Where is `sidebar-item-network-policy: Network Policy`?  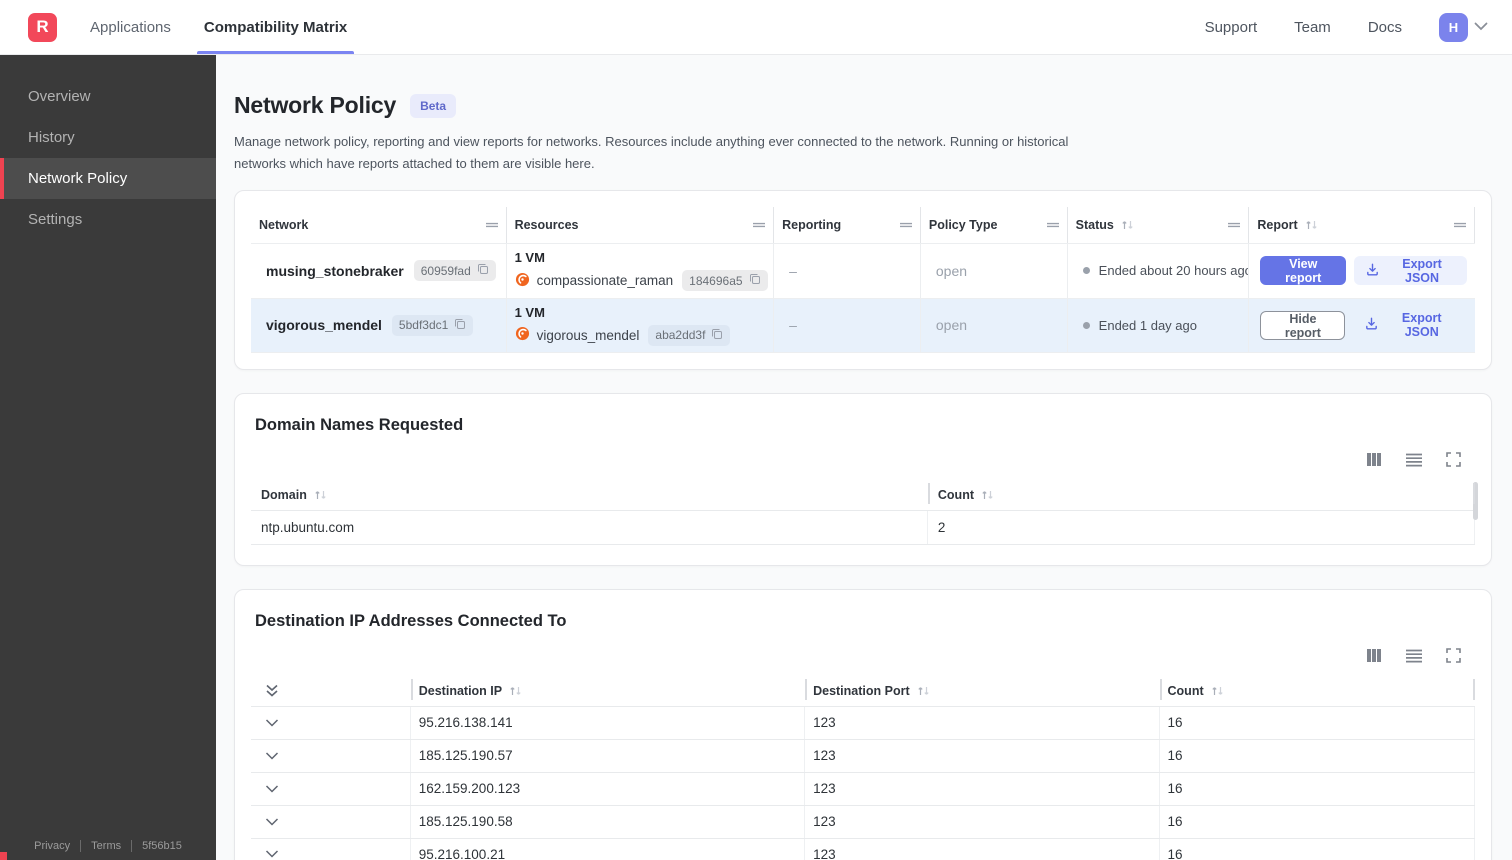
sidebar-item-network-policy: Network Policy is located at coordinates (108, 178).